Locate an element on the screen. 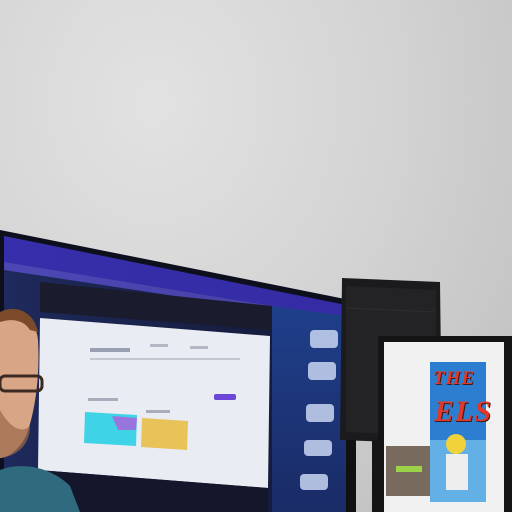 The height and width of the screenshot is (512, 512). poster-title-line2: ELS is located at coordinates (463, 411).